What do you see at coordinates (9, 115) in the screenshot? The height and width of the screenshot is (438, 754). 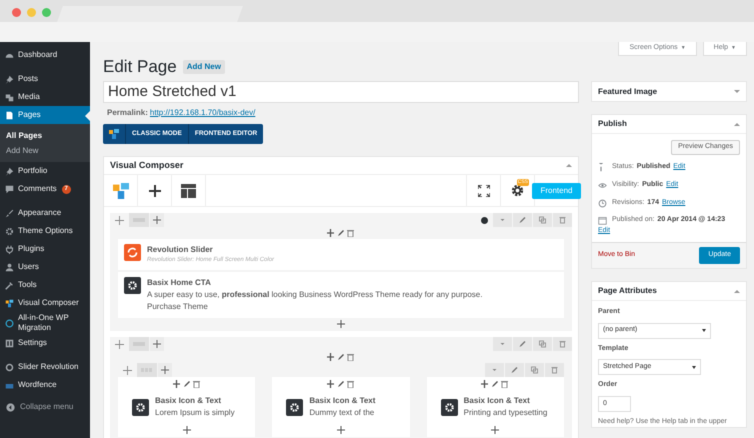 I see `pages-icon` at bounding box center [9, 115].